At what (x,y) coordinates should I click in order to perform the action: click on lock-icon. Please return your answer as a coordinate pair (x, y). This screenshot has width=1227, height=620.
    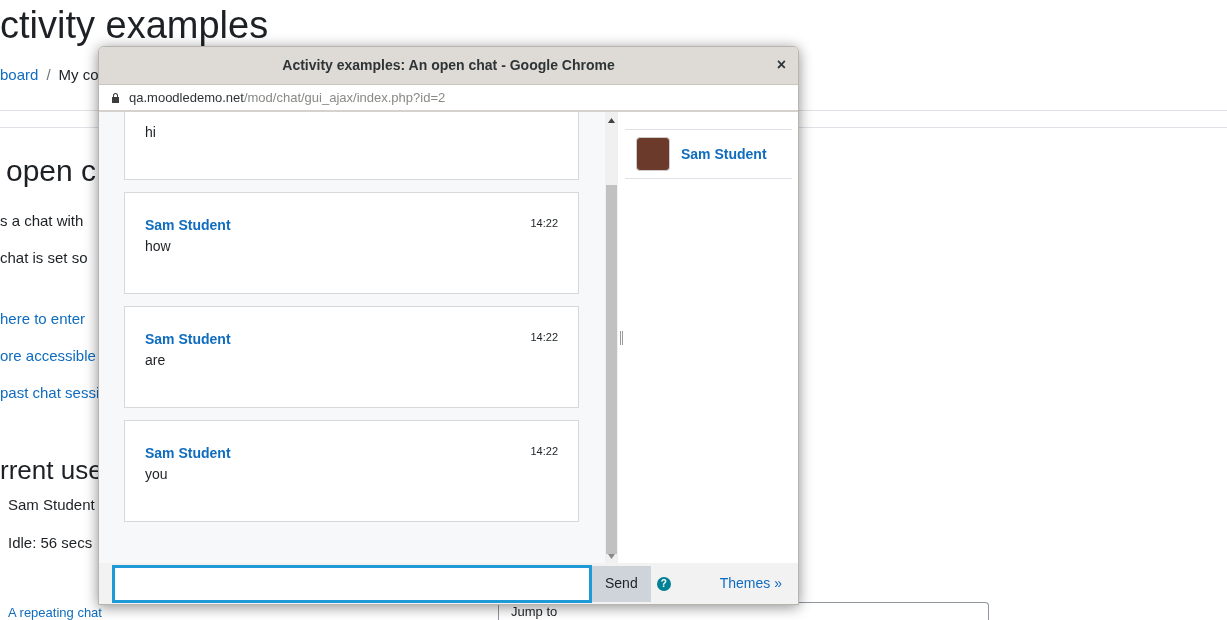
    Looking at the image, I should click on (115, 97).